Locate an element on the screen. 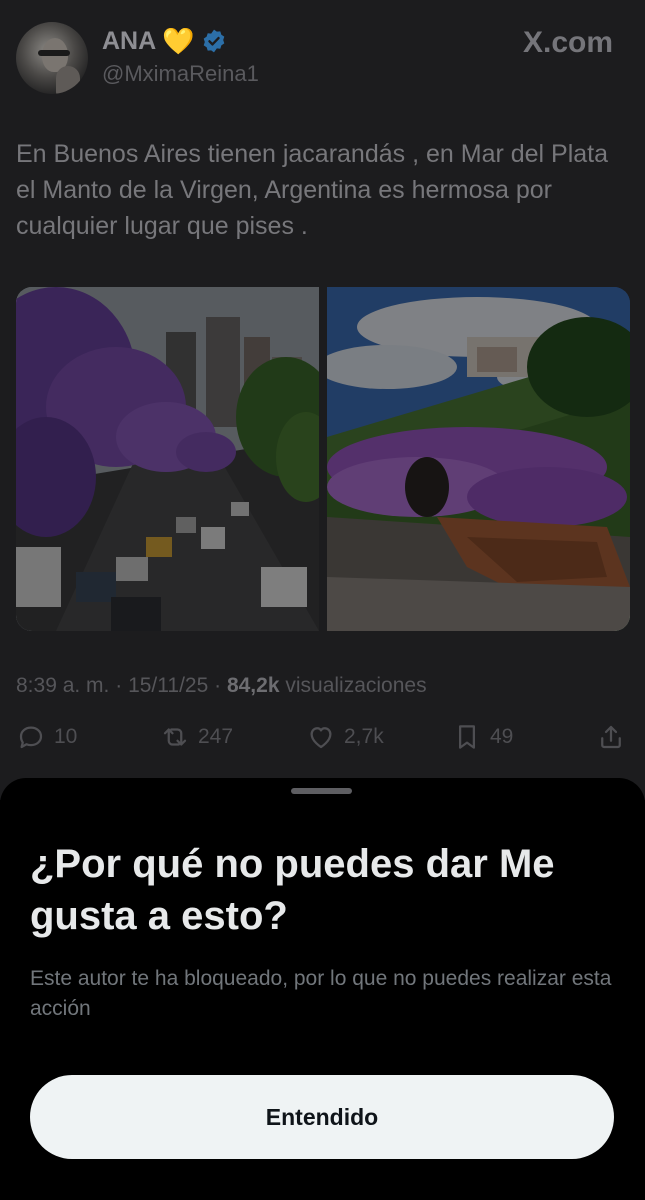  avatar-glasses is located at coordinates (54, 53).